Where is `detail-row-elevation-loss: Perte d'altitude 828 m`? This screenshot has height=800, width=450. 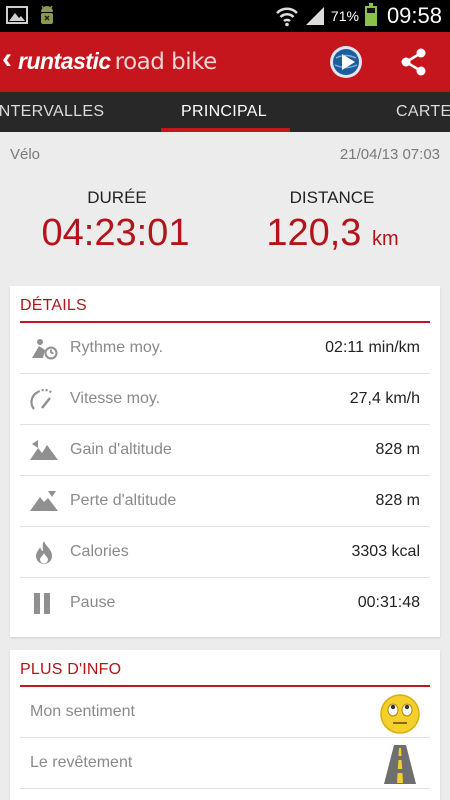 detail-row-elevation-loss: Perte d'altitude 828 m is located at coordinates (225, 501).